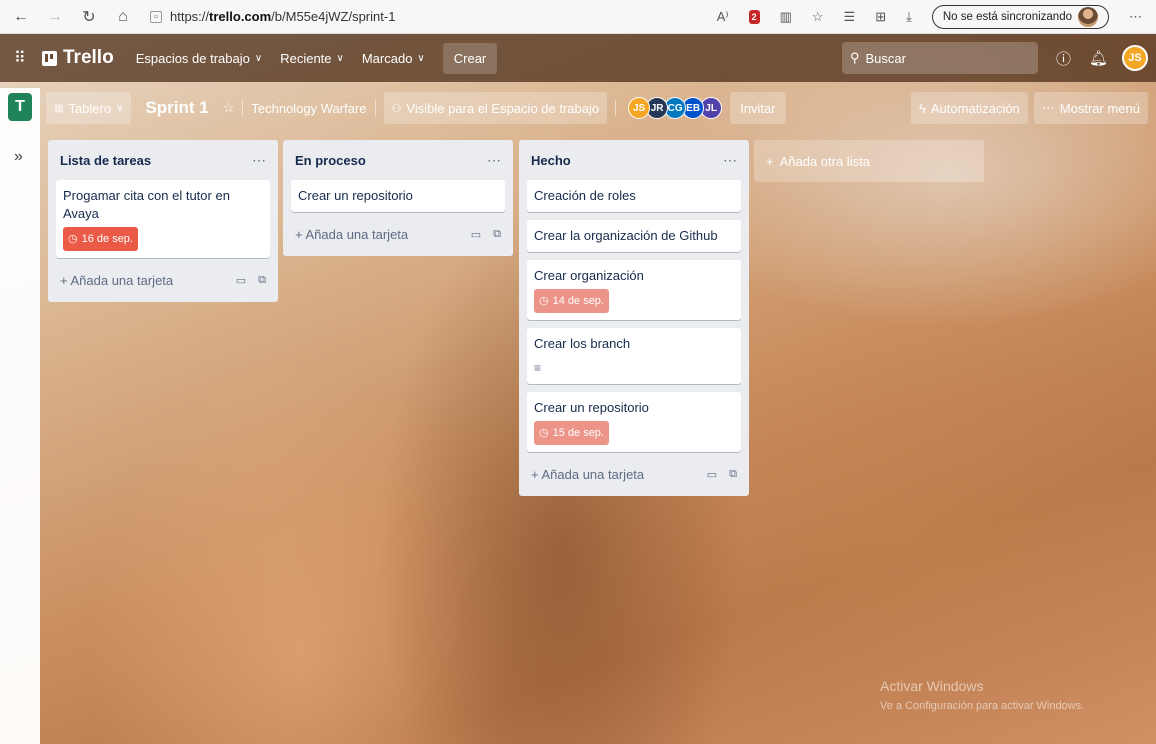 The image size is (1156, 744). Describe the element at coordinates (758, 108) in the screenshot. I see `invite-button: Invitar` at that location.